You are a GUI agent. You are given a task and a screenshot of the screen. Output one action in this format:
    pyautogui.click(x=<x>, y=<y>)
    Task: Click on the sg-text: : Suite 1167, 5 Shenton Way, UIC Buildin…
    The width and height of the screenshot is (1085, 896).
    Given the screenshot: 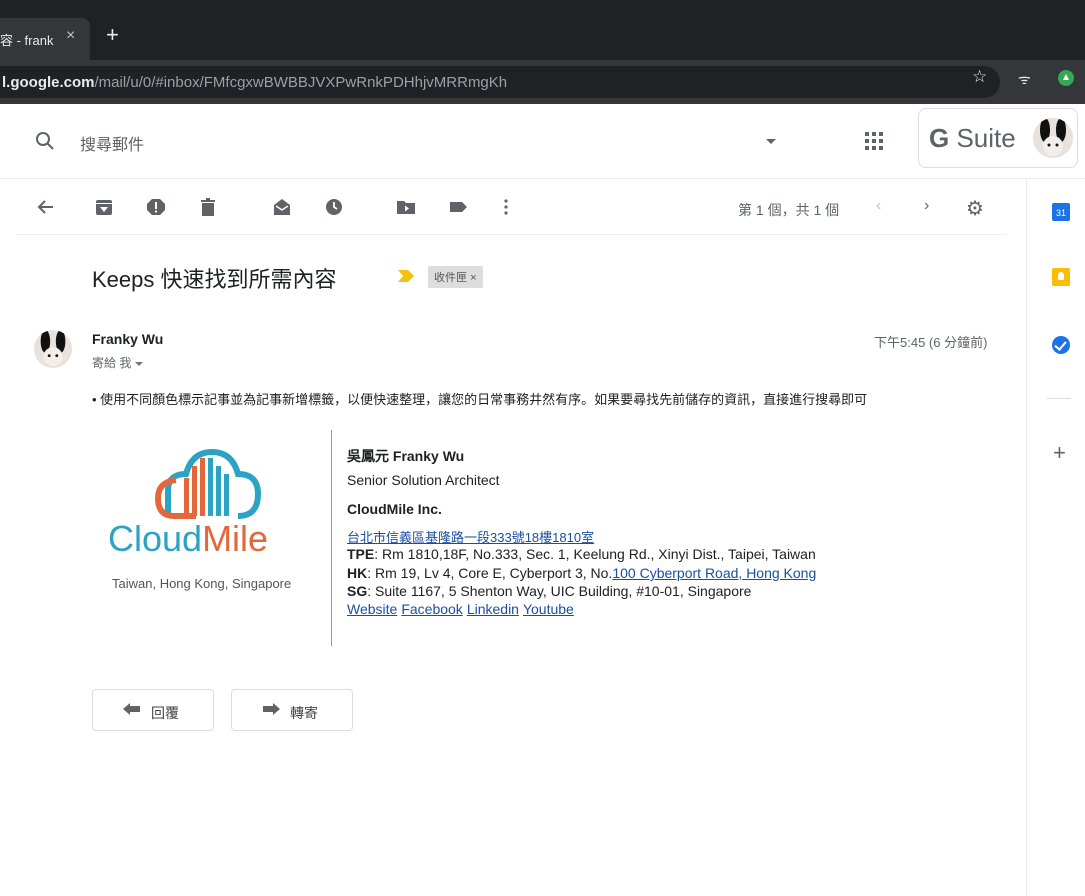 What is the action you would take?
    pyautogui.click(x=559, y=591)
    